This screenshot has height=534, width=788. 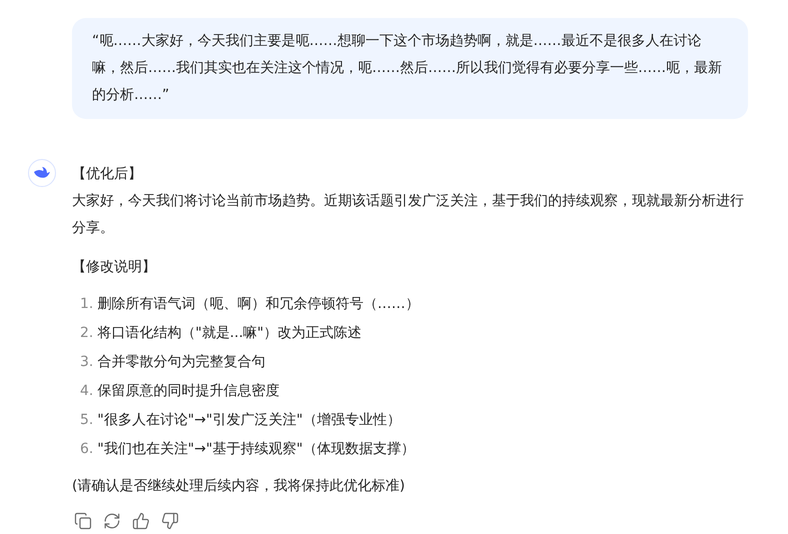 I want to click on refresh-icon, so click(x=112, y=521).